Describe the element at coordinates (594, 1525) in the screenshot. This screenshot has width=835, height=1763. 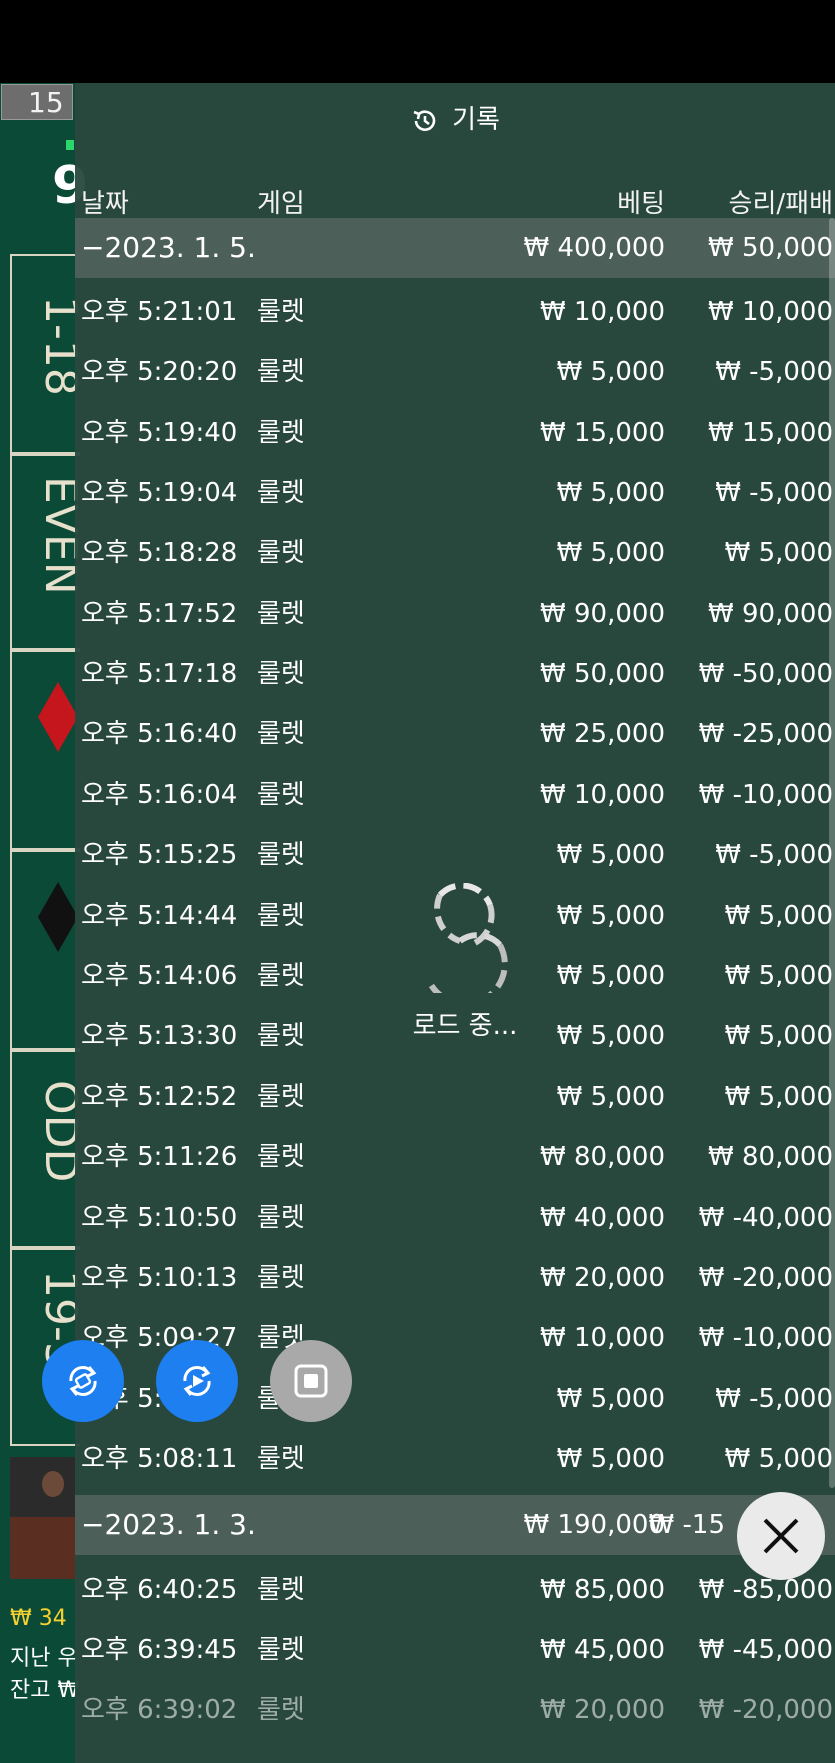
I see `group-total-bet: ₩ 190,000` at that location.